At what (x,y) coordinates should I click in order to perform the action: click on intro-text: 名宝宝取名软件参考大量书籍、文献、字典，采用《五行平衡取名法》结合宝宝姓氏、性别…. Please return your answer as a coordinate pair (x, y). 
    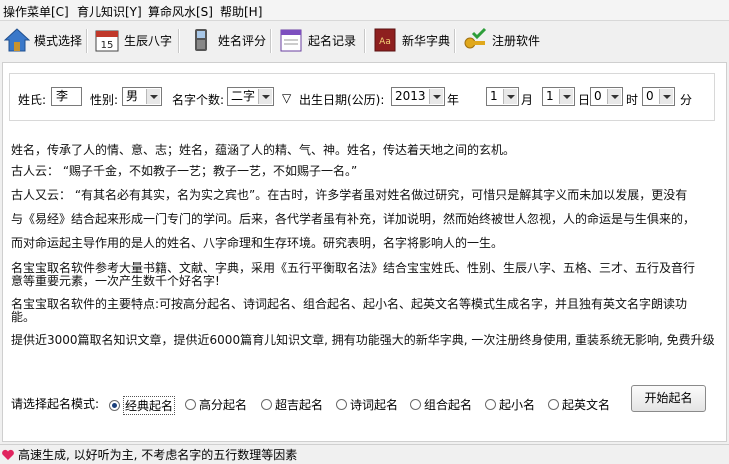
    Looking at the image, I should click on (353, 268).